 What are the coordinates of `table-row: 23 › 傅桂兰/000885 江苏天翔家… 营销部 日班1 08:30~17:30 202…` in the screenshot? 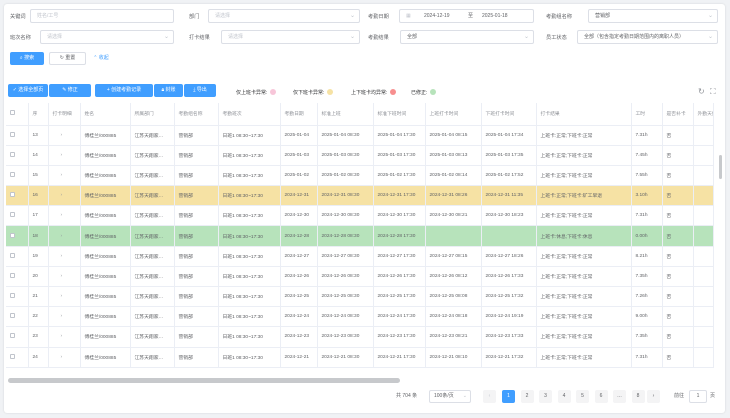 It's located at (360, 337).